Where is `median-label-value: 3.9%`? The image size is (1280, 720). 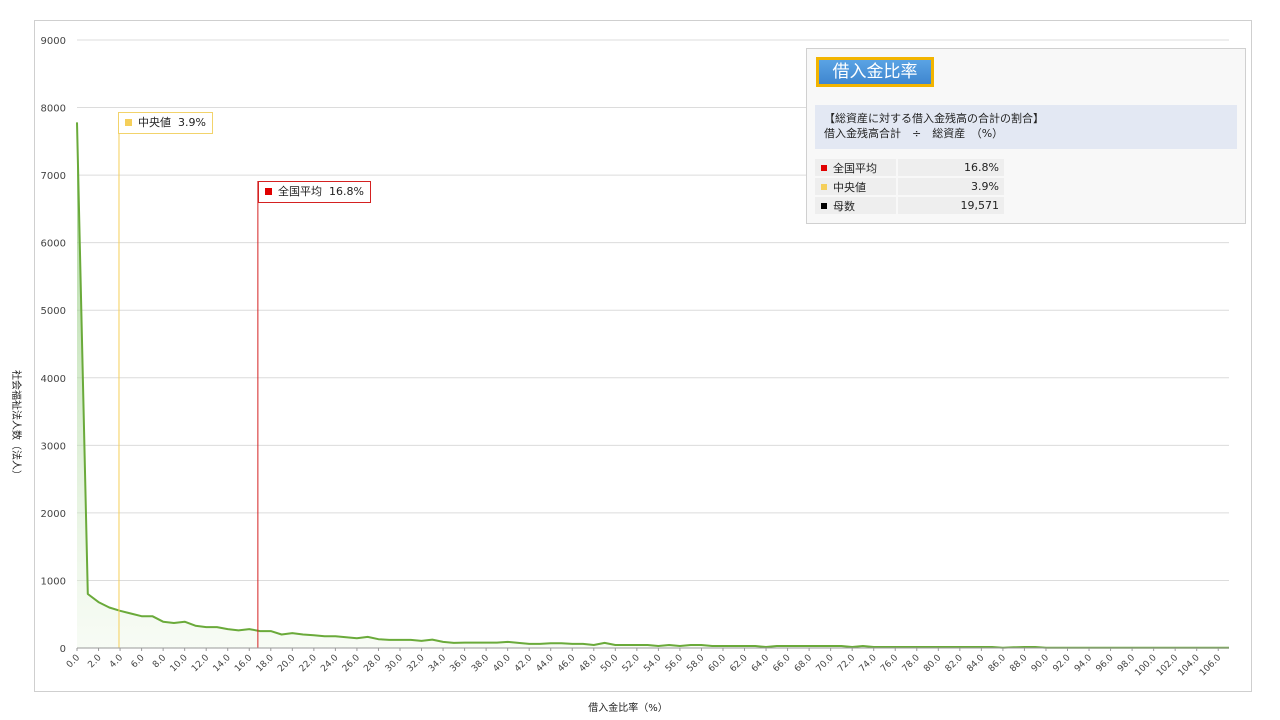
median-label-value: 3.9% is located at coordinates (192, 122).